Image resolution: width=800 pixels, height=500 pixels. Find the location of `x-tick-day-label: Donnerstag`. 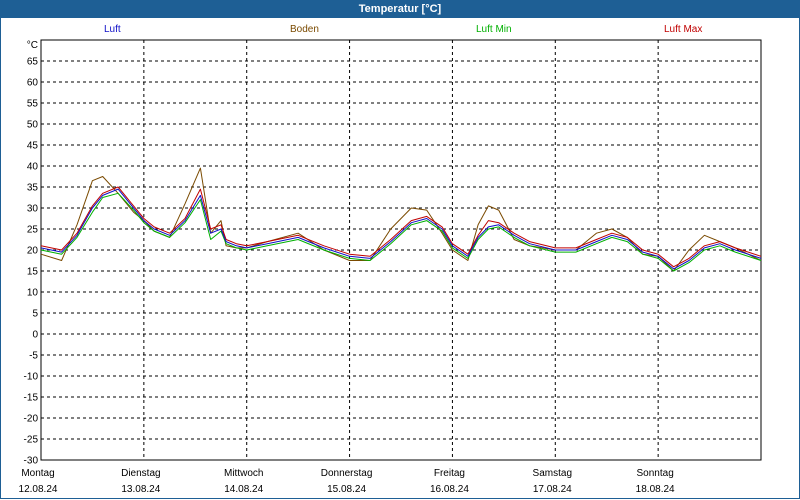

x-tick-day-label: Donnerstag is located at coordinates (347, 473).